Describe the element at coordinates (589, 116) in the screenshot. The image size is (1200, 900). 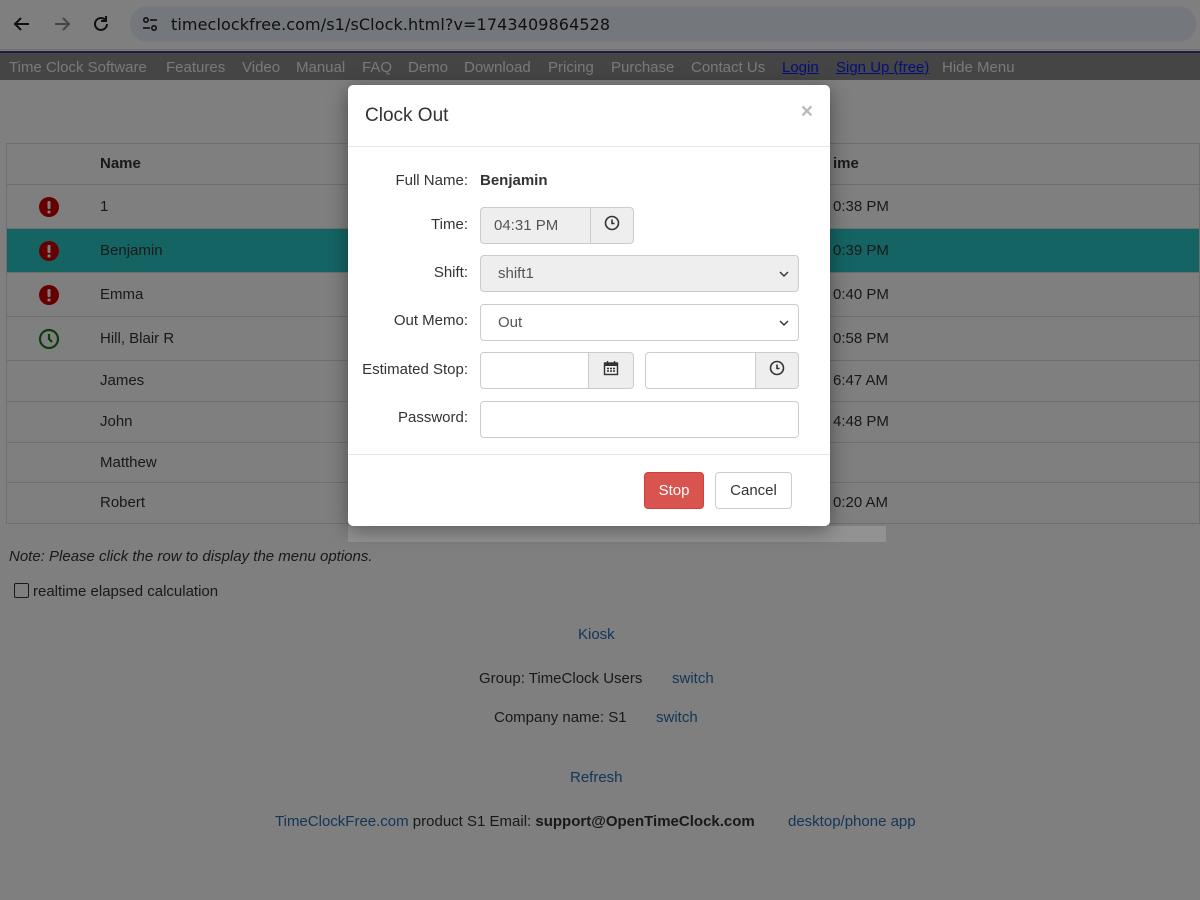
I see `modal-header: Clock Out ×` at that location.